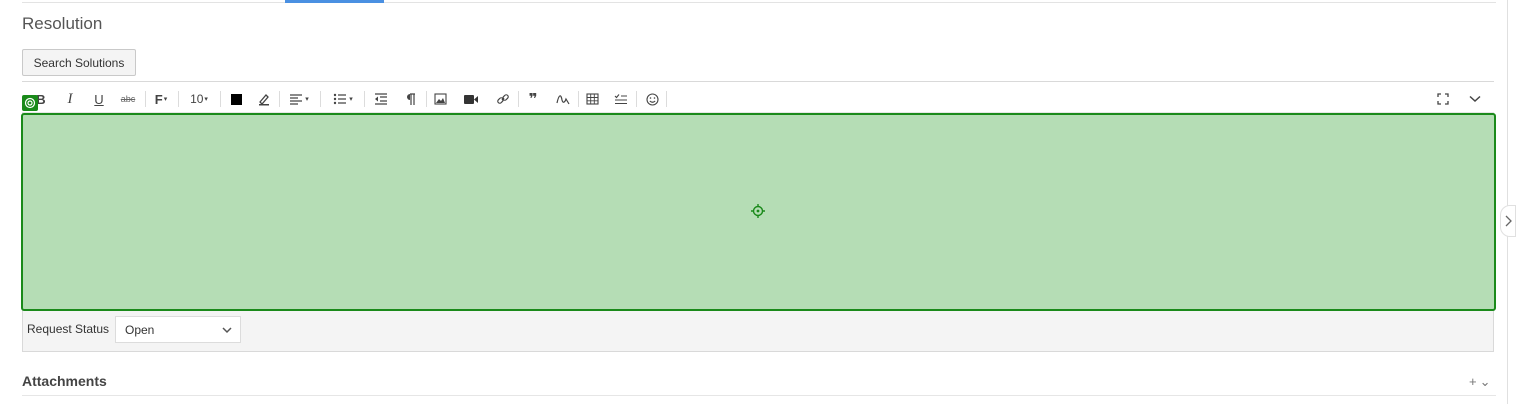 The width and height of the screenshot is (1516, 404). Describe the element at coordinates (68, 329) in the screenshot. I see `request-status-label: Request Status` at that location.